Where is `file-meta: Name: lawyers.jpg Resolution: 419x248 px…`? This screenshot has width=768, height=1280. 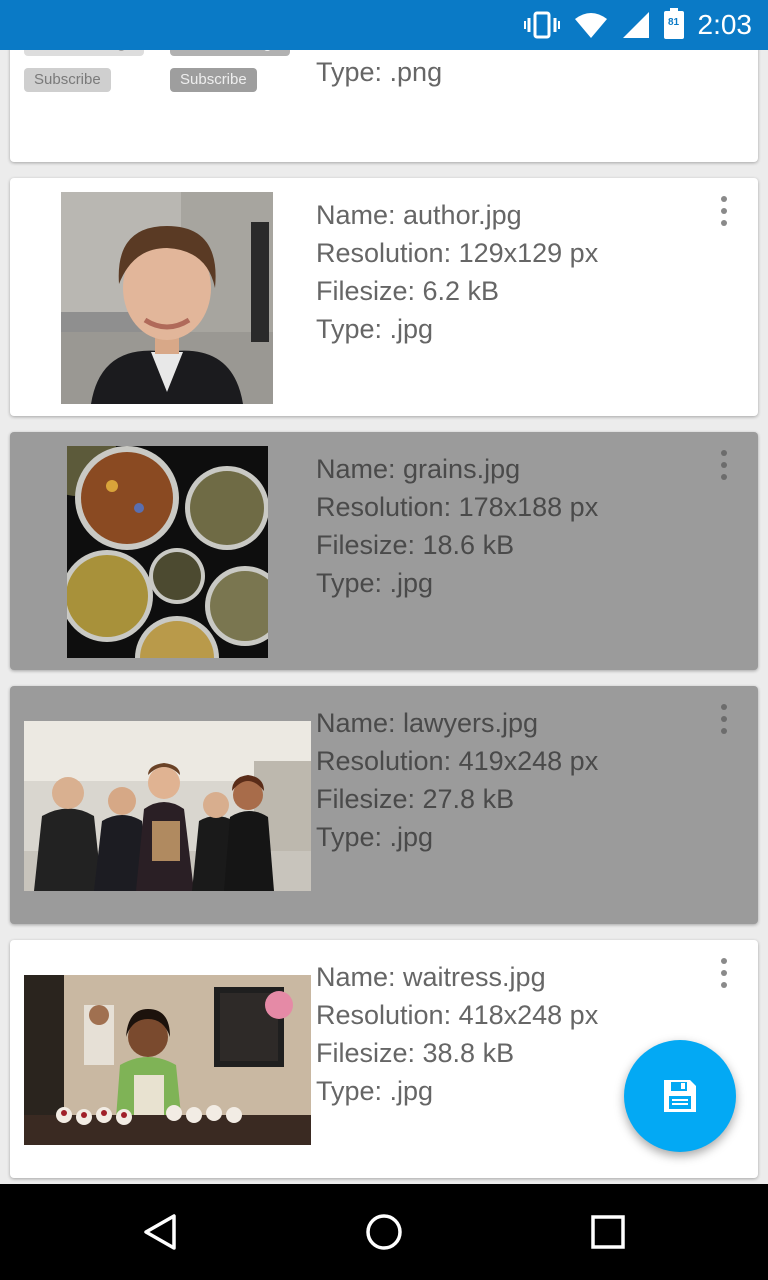
file-meta: Name: lawyers.jpg Resolution: 419x248 px… is located at coordinates (457, 780).